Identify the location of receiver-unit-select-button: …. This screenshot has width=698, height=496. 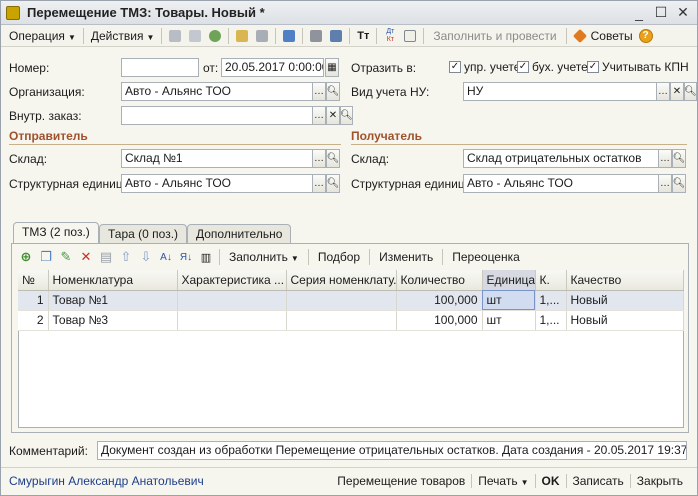
(665, 183).